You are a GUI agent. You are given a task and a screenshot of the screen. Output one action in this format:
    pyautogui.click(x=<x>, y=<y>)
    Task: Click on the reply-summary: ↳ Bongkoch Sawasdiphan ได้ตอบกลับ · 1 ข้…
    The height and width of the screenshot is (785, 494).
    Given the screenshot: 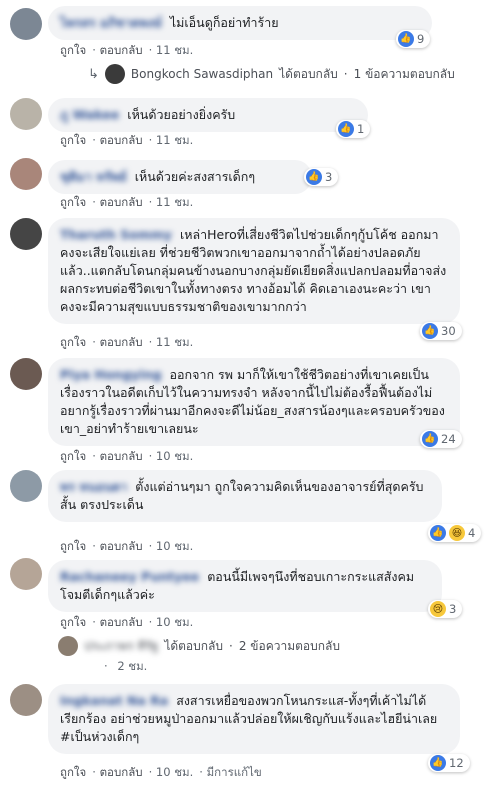 What is the action you would take?
    pyautogui.click(x=271, y=74)
    